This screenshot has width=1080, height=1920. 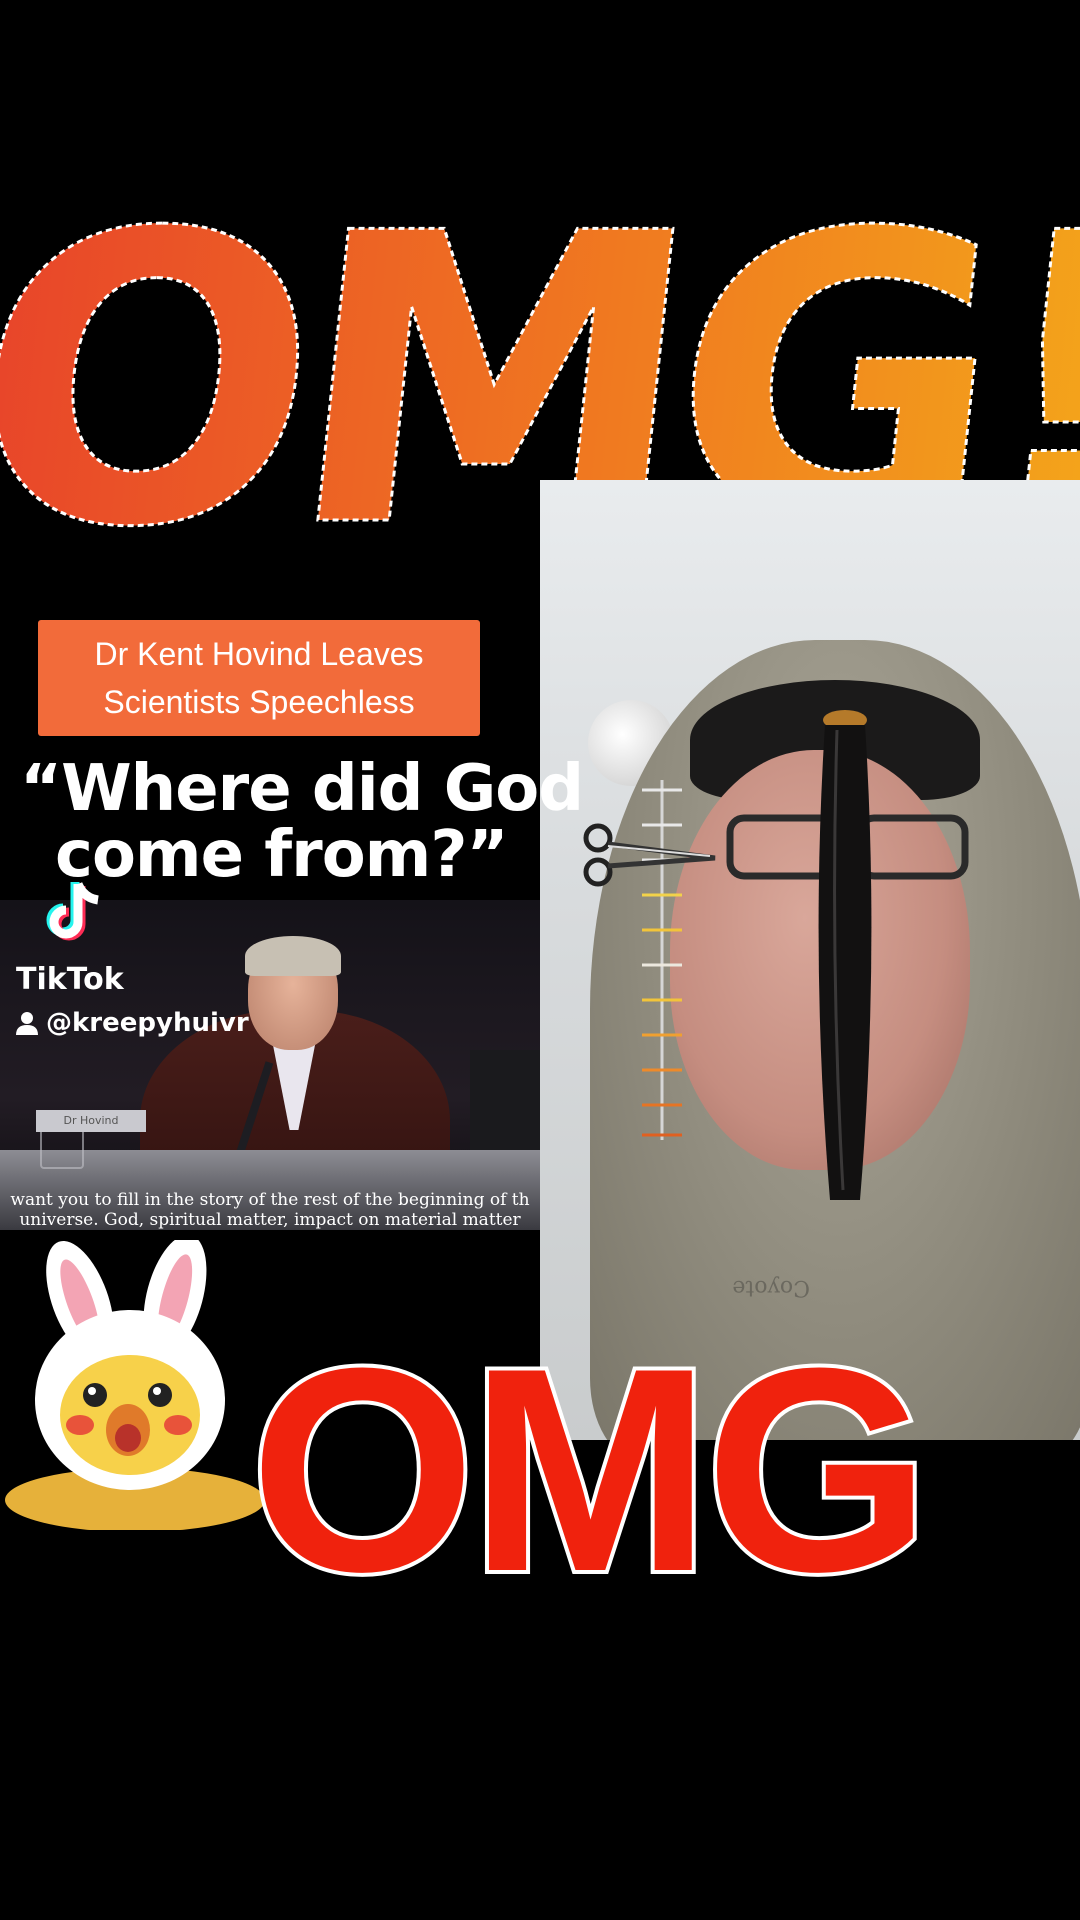 What do you see at coordinates (72, 911) in the screenshot?
I see `tiktok-logo-icon` at bounding box center [72, 911].